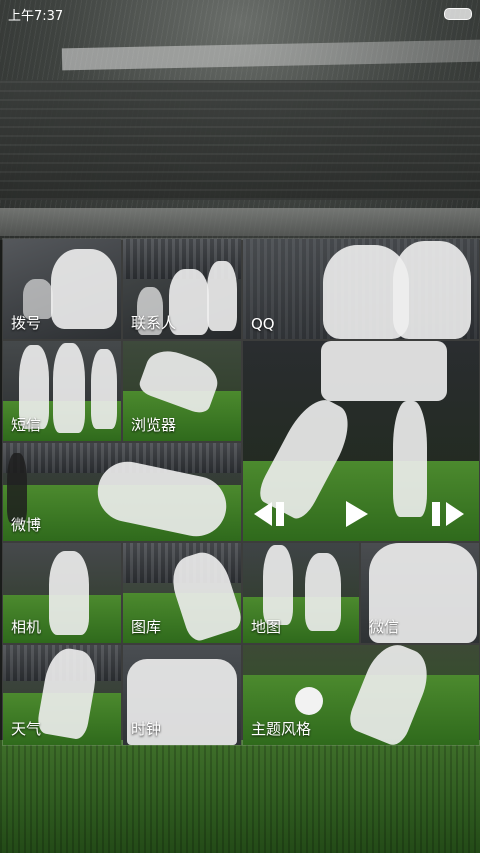 This screenshot has height=853, width=480. Describe the element at coordinates (266, 627) in the screenshot. I see `tile-label-map: 地图` at that location.